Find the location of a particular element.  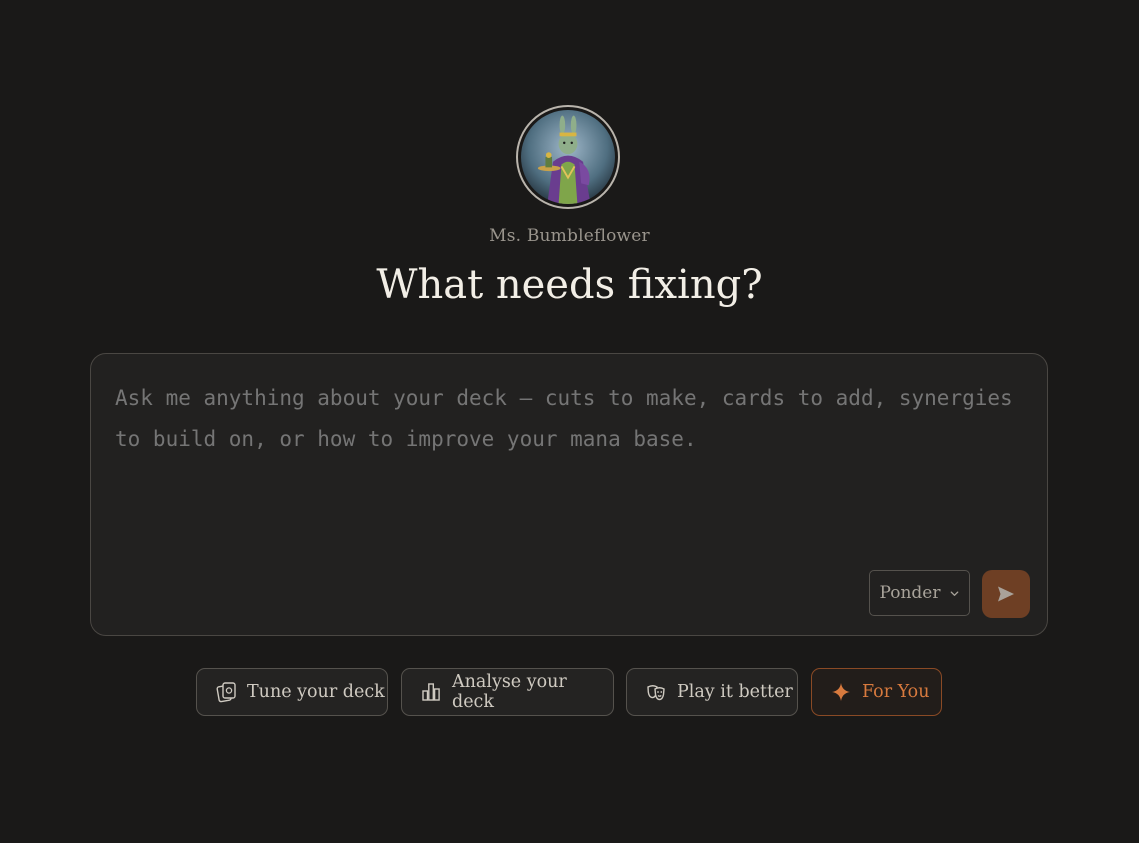

card-tune-icon is located at coordinates (226, 692).